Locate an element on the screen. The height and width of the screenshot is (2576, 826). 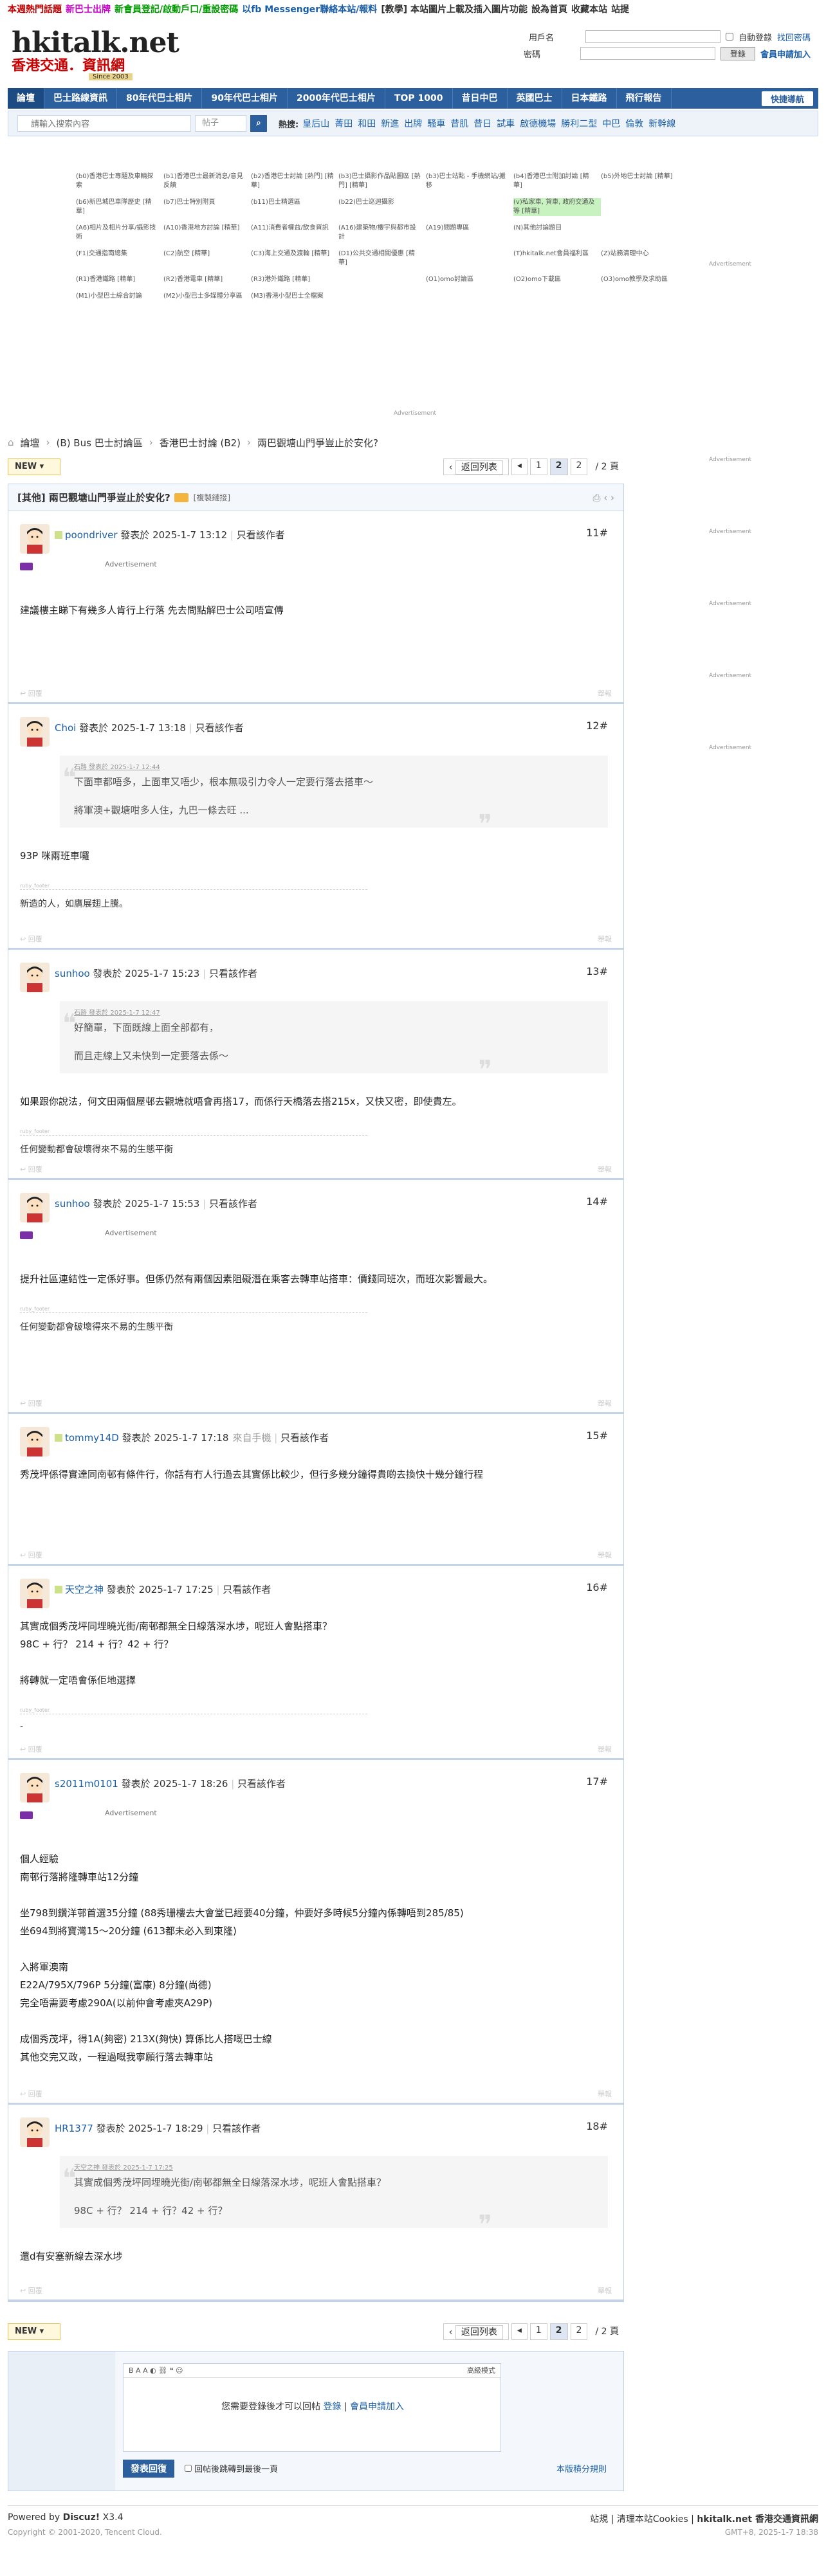
post-floor-number: 18# is located at coordinates (597, 2126).